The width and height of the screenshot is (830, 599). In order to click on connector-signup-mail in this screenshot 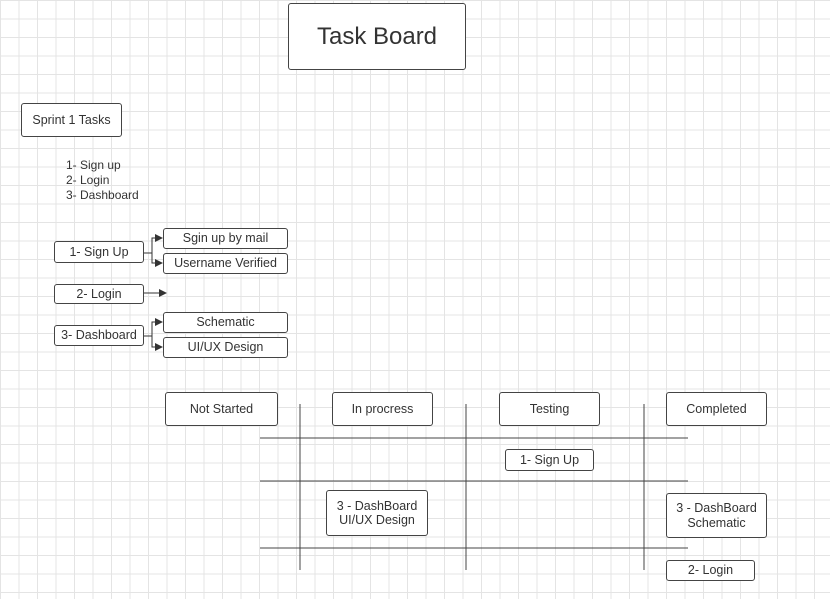, I will do `click(153, 244)`.